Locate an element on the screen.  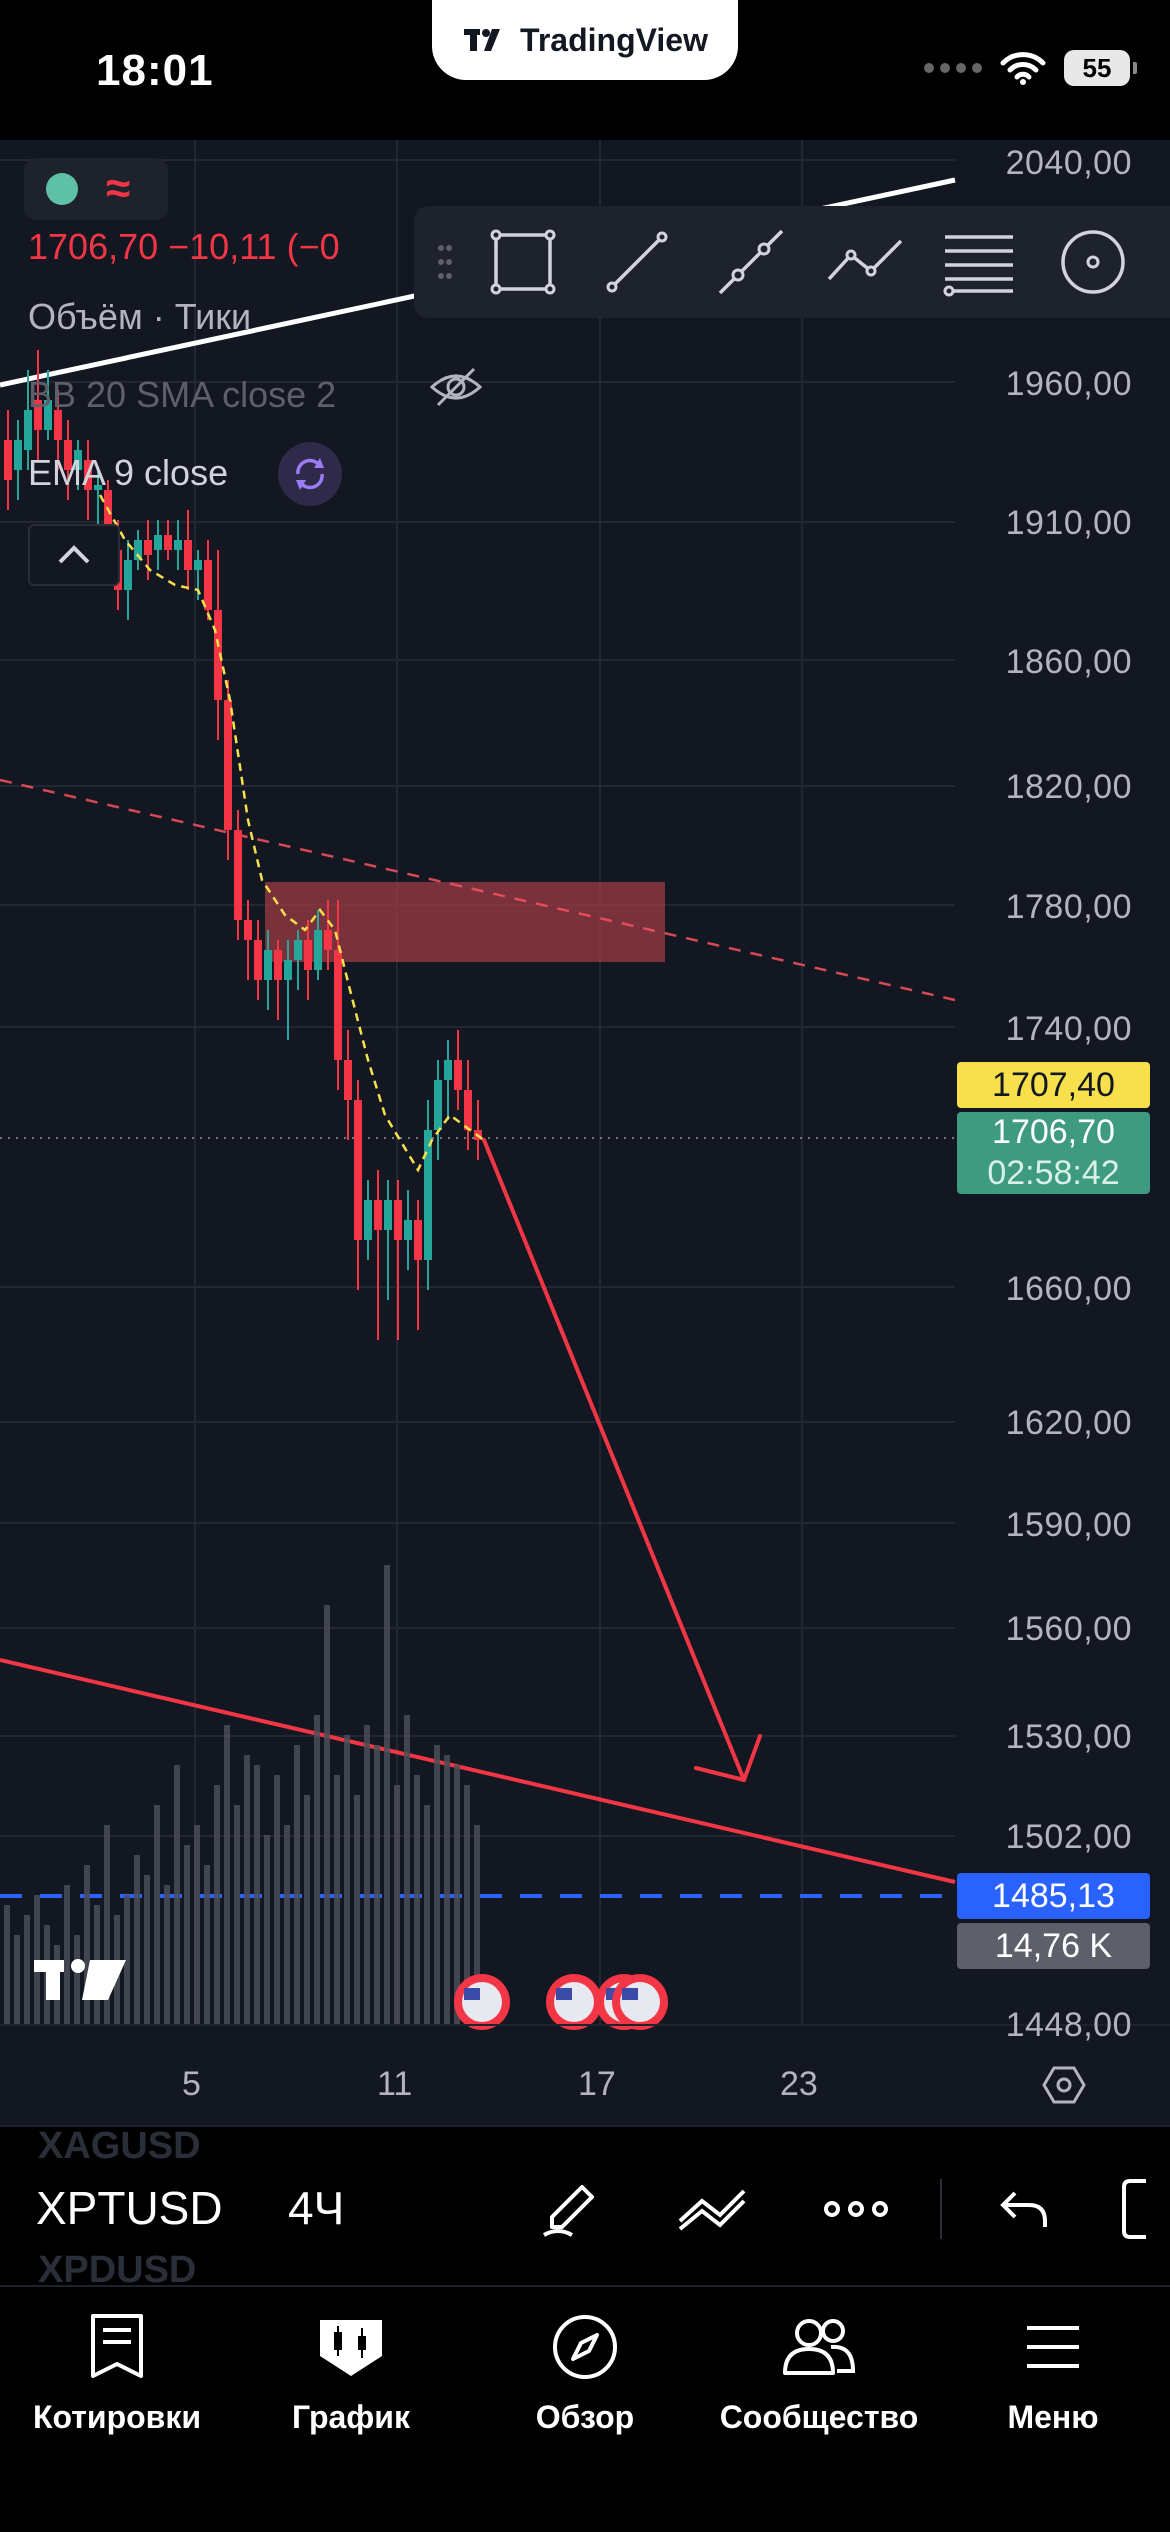
forecast-arrow is located at coordinates (622, 1460).